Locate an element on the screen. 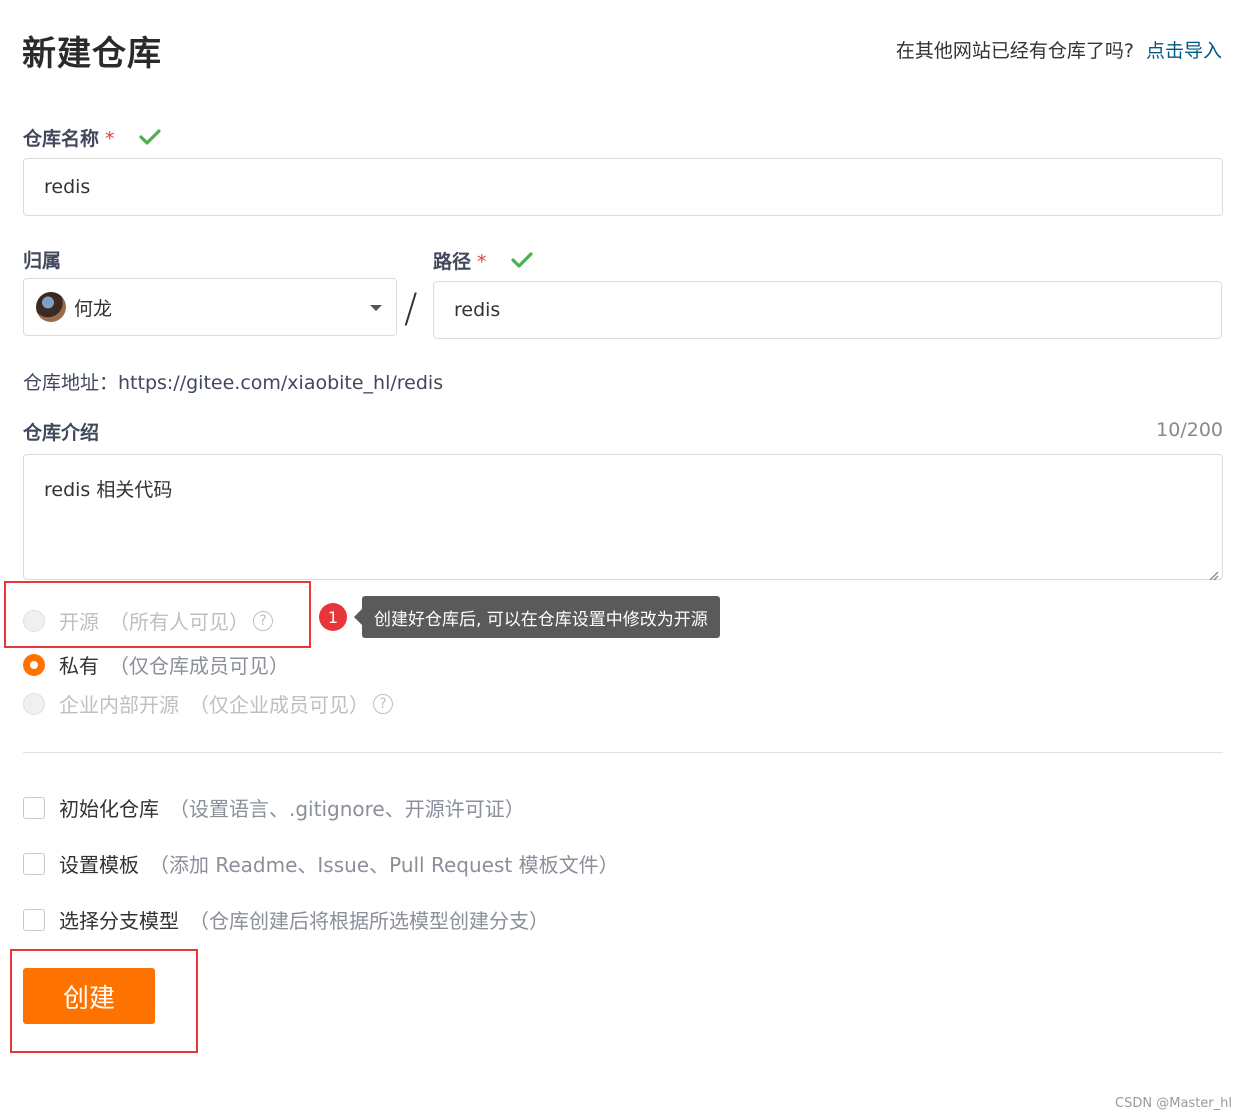 The width and height of the screenshot is (1246, 1119). avatar is located at coordinates (51, 307).